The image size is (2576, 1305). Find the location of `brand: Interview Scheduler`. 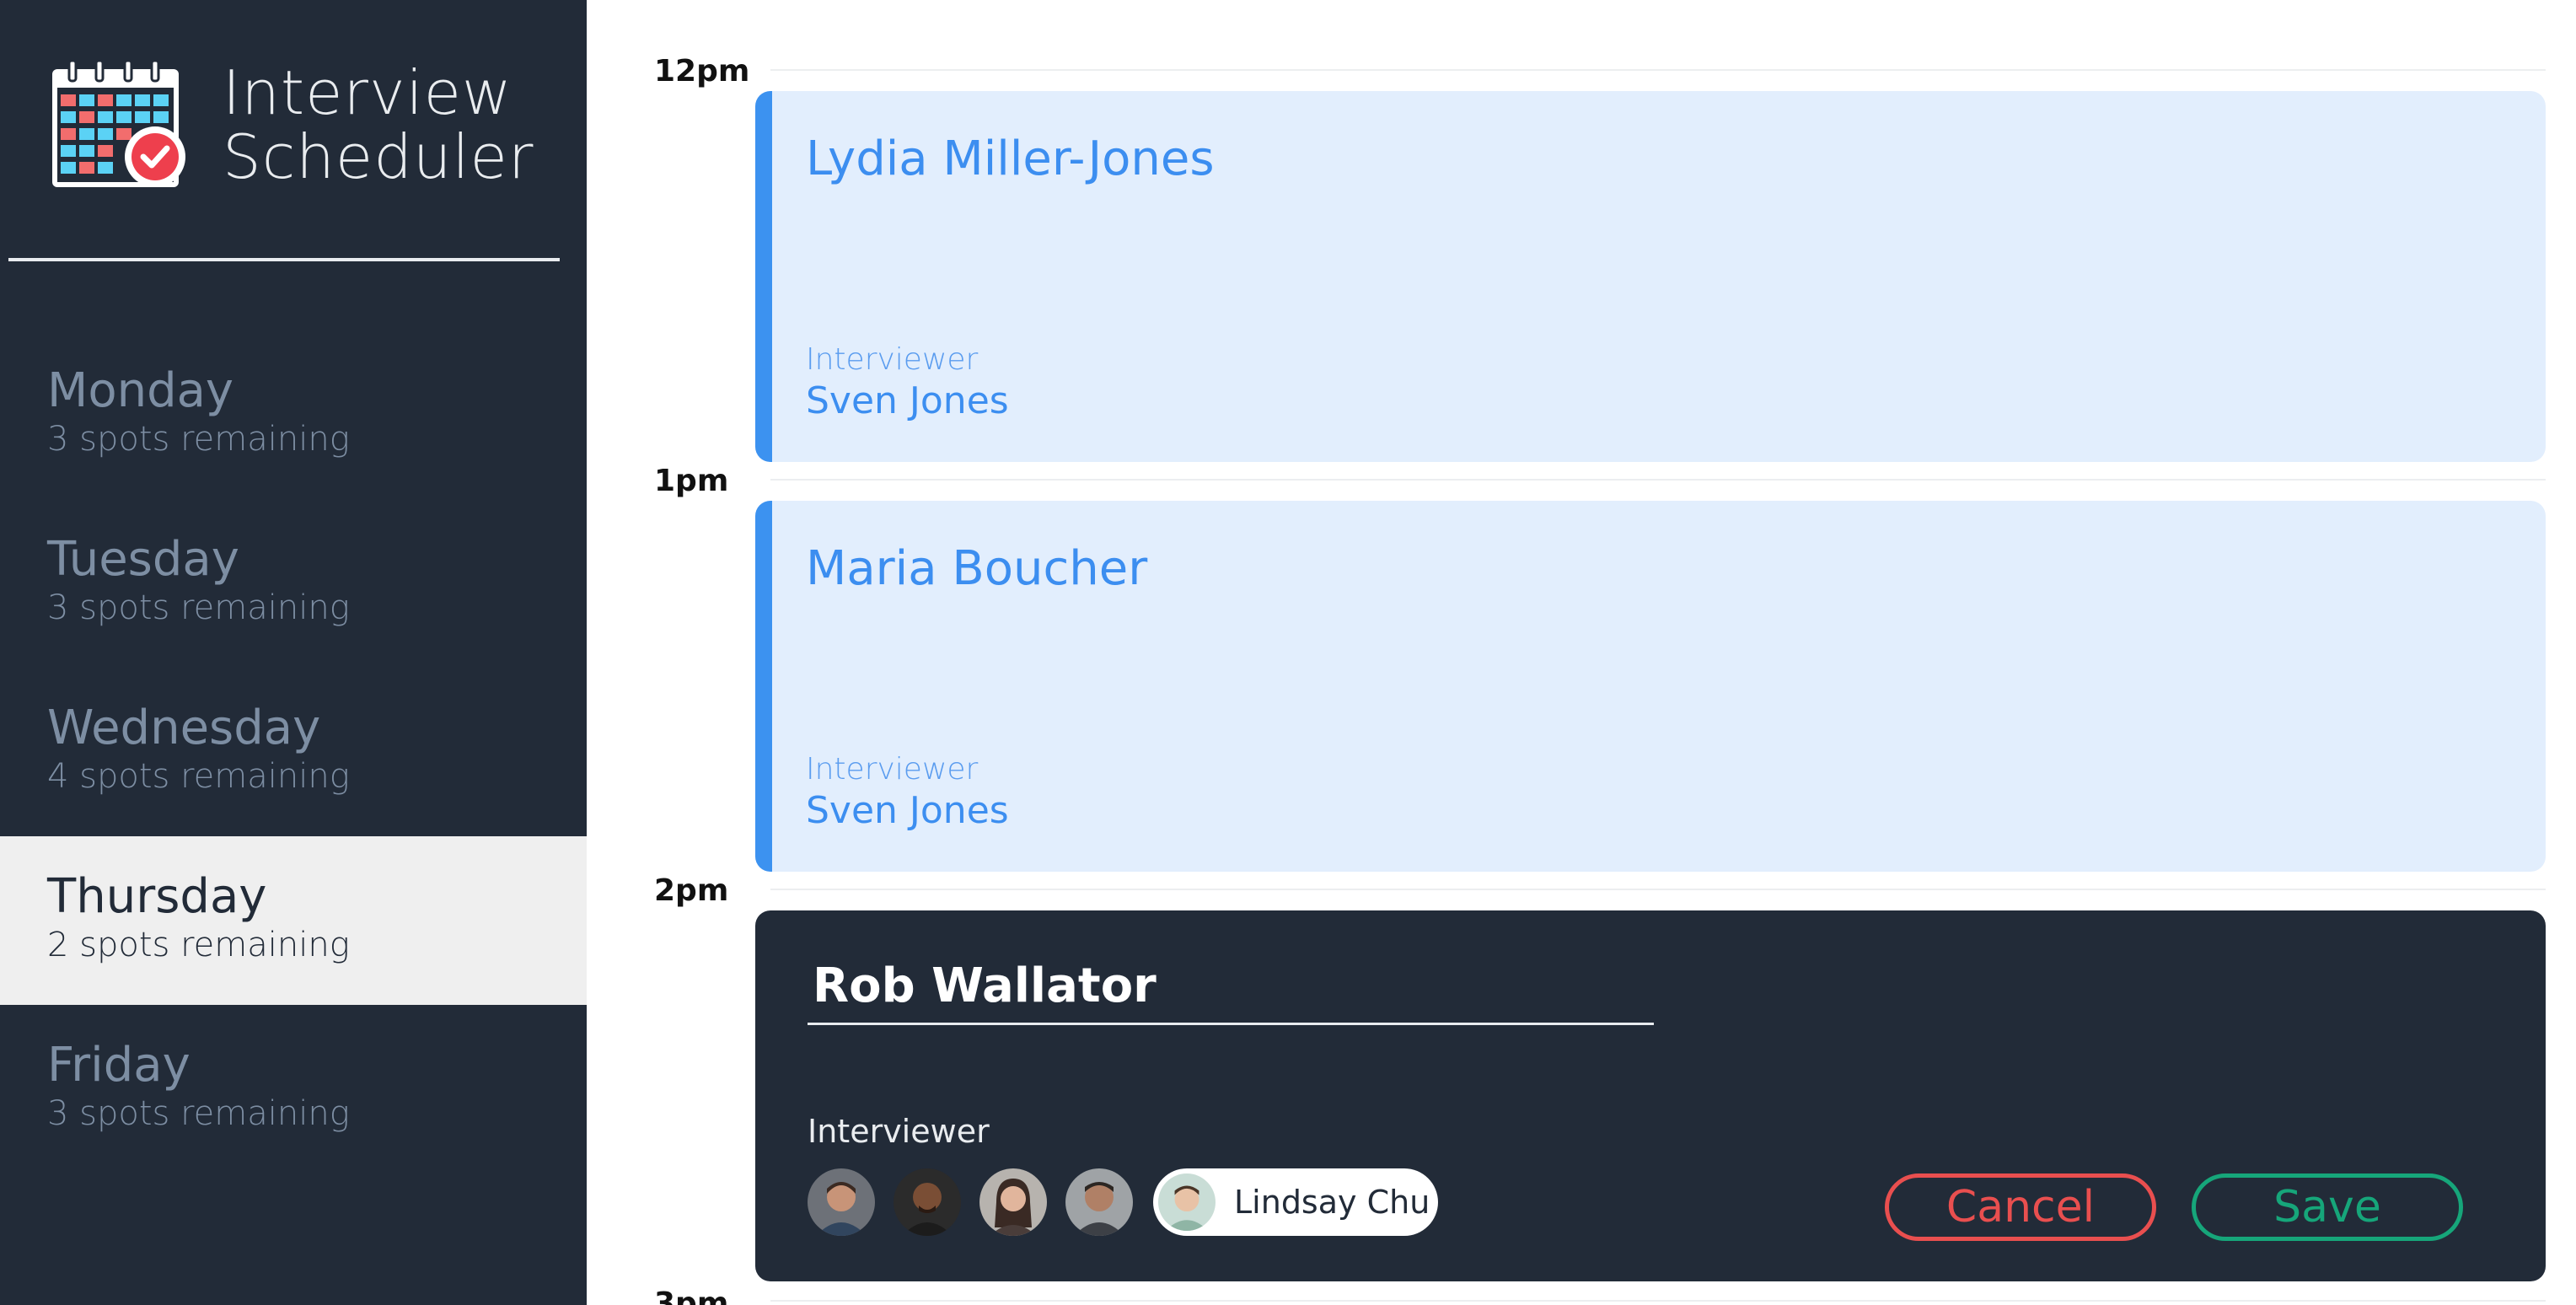

brand: Interview Scheduler is located at coordinates (310, 126).